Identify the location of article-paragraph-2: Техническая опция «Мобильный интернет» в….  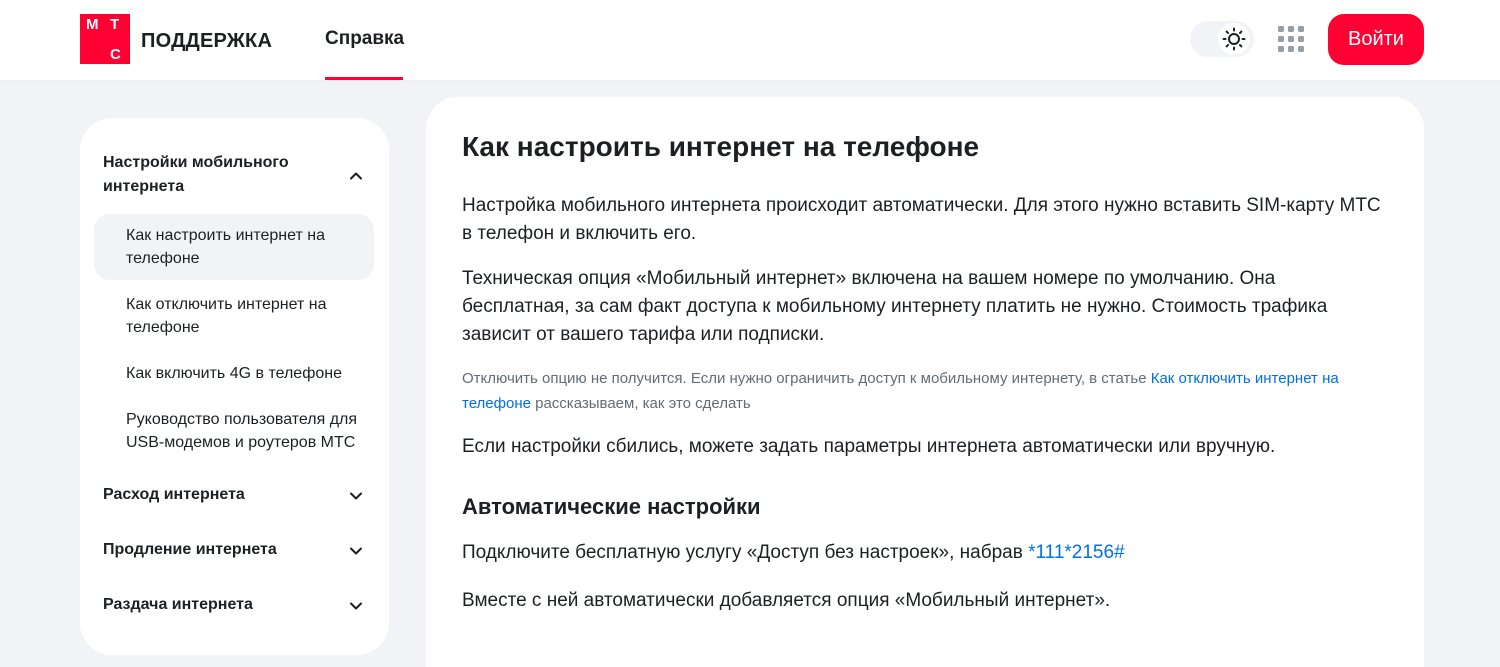
(895, 306).